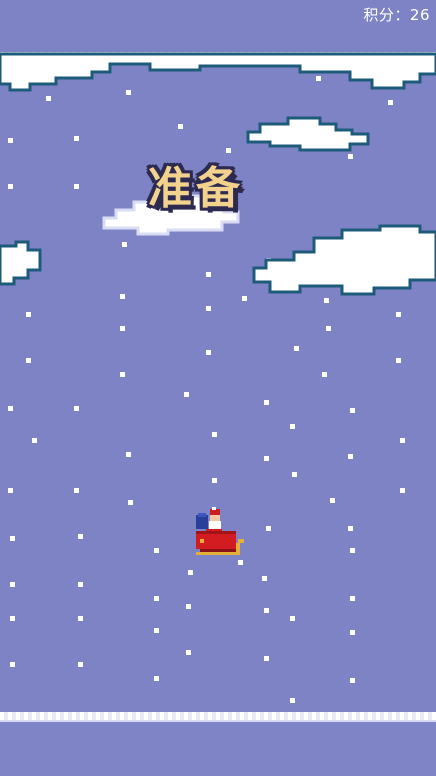  I want to click on ready-banner: 准备, so click(196, 188).